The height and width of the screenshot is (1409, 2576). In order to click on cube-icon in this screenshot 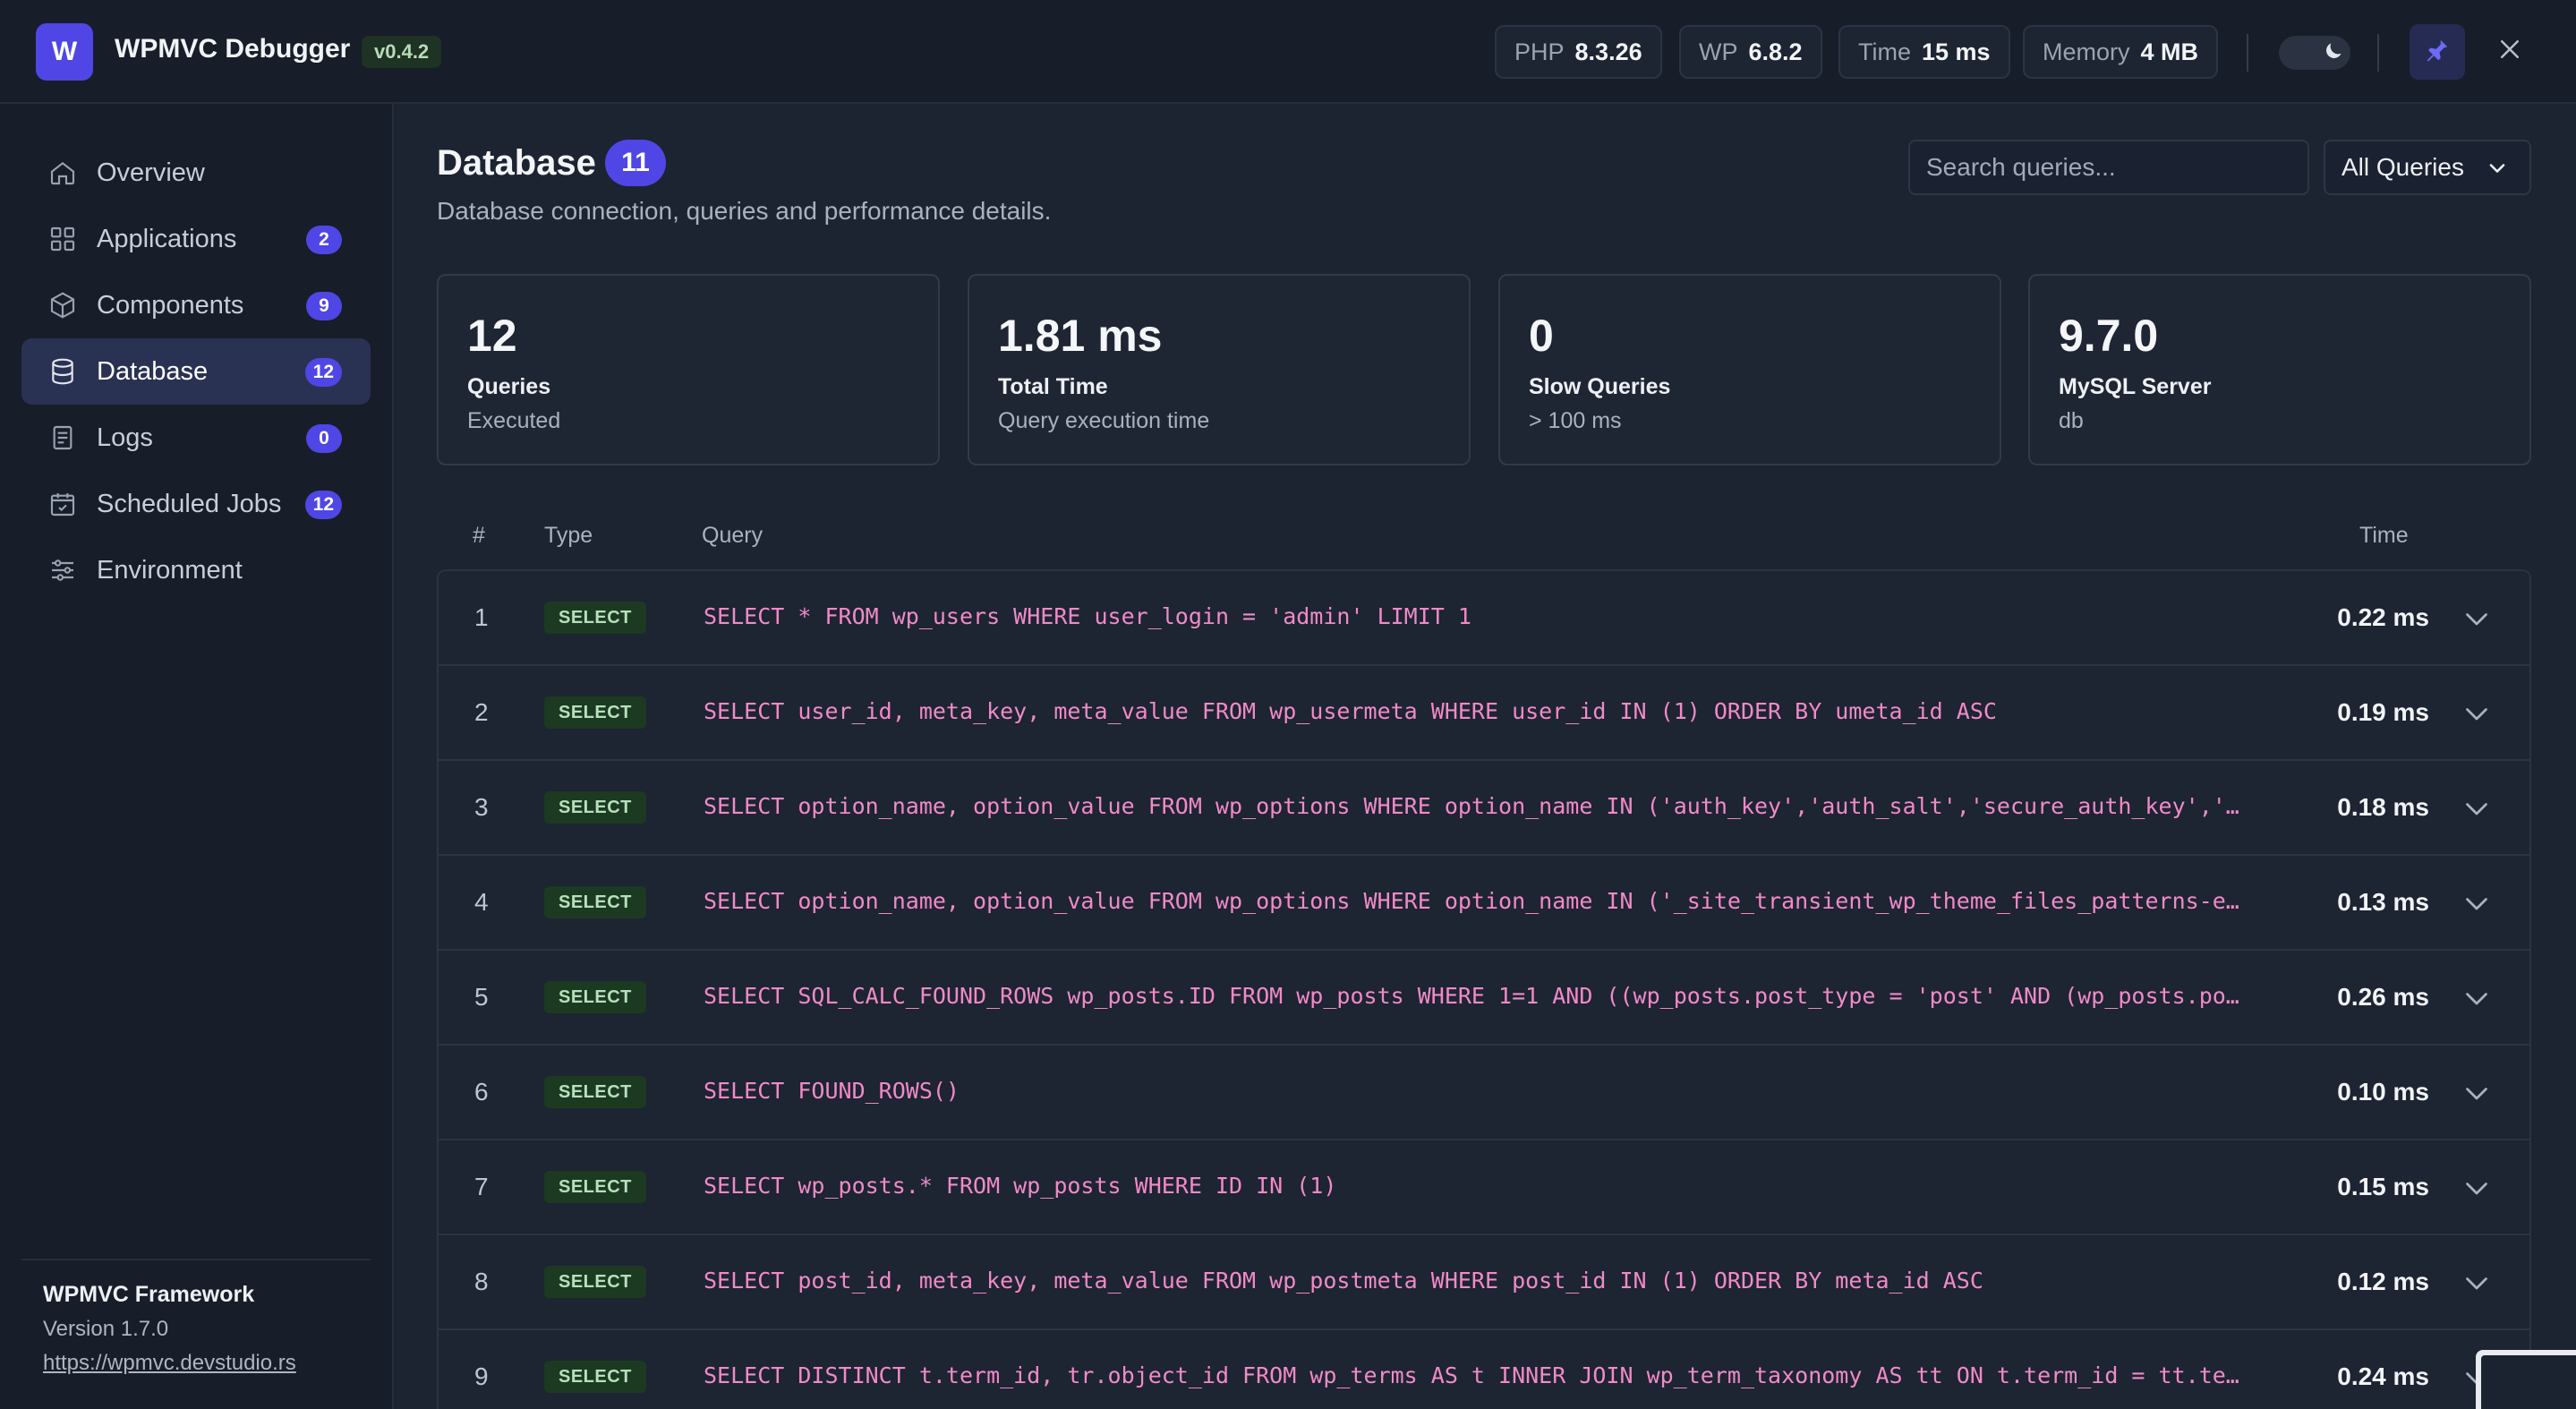, I will do `click(63, 305)`.